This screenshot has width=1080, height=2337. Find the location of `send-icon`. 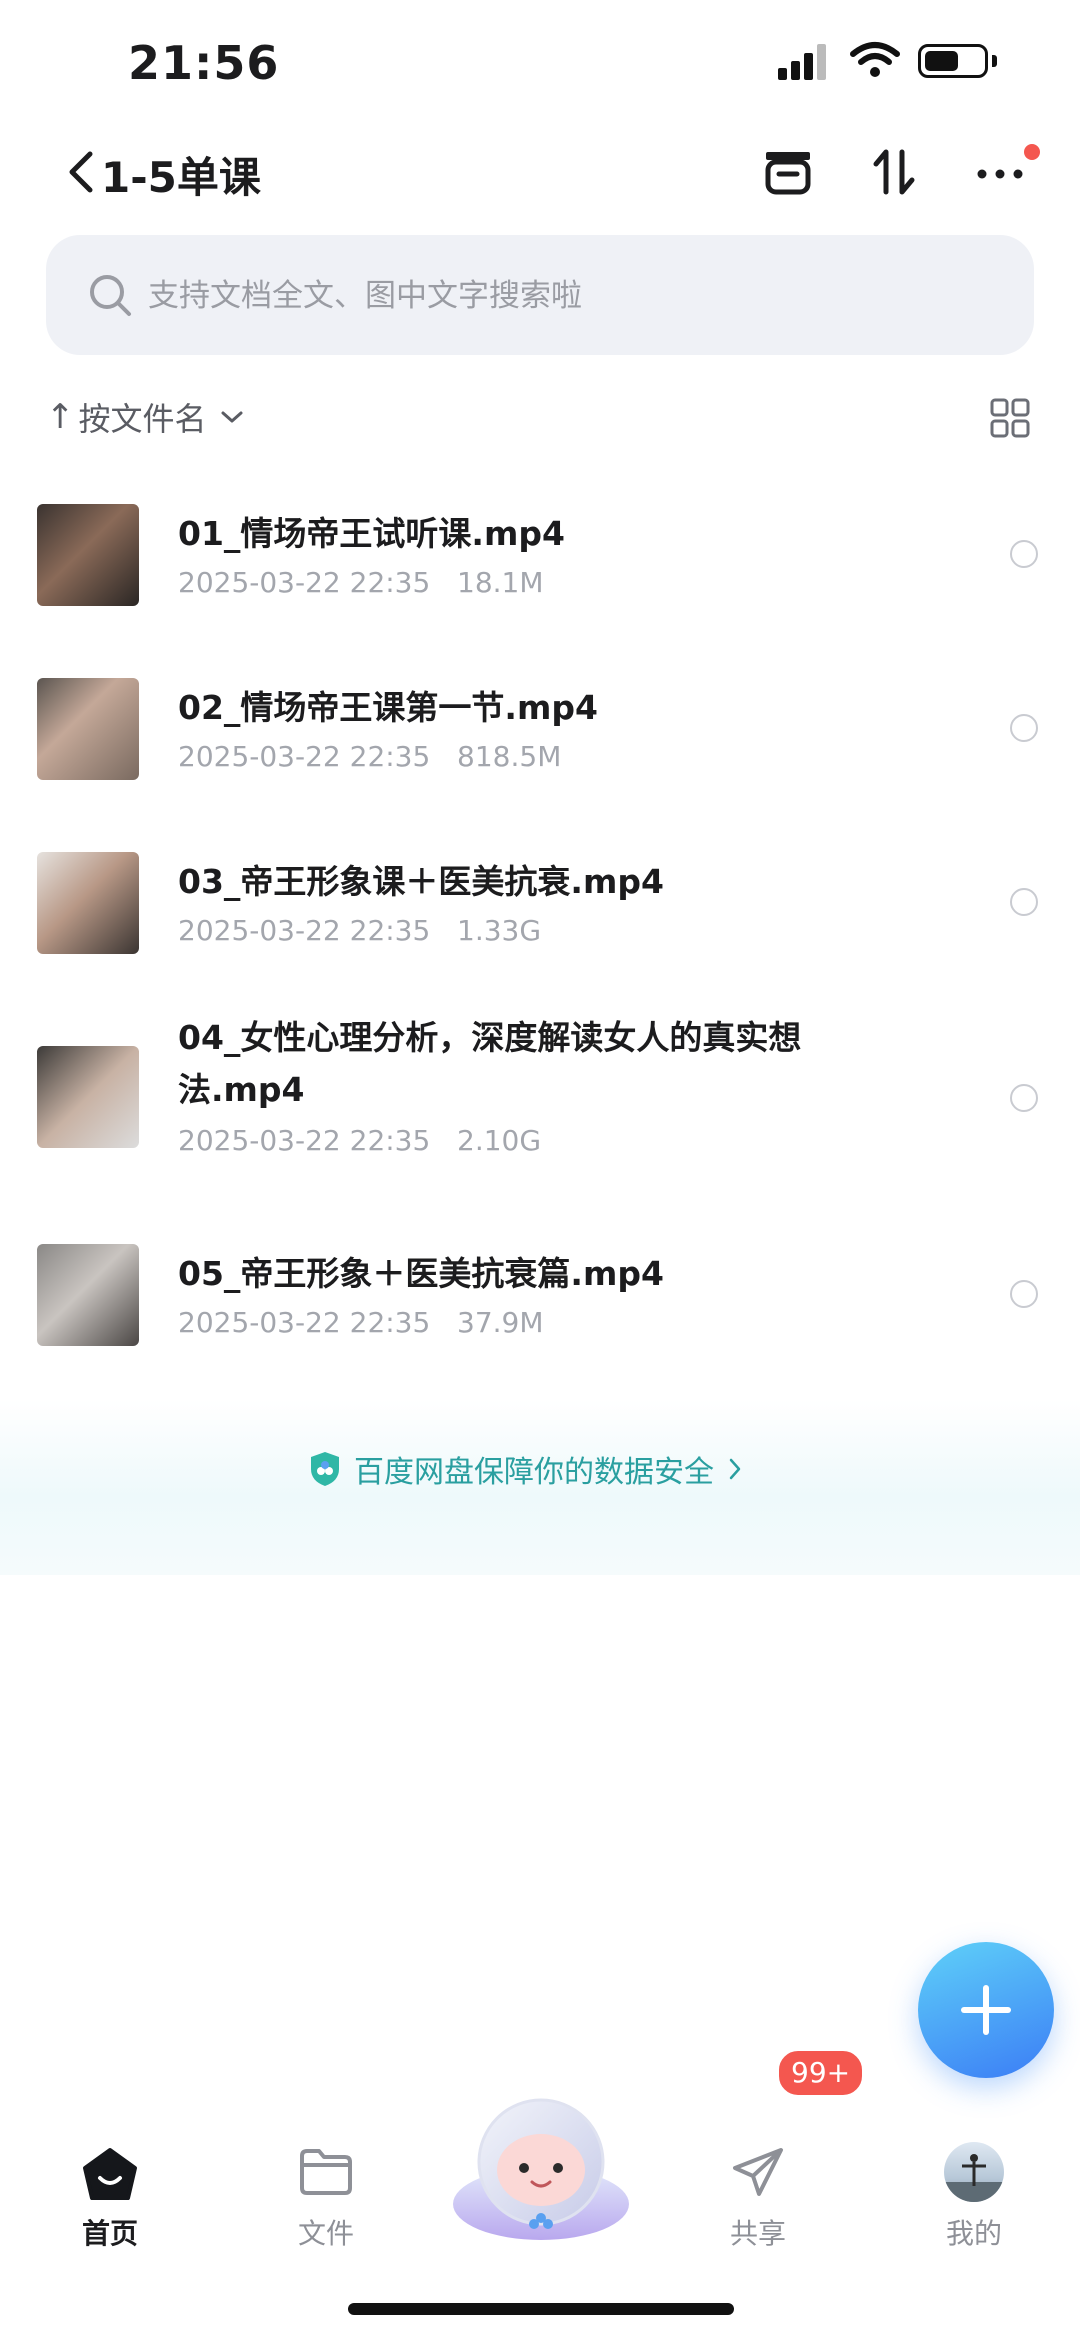

send-icon is located at coordinates (758, 2172).